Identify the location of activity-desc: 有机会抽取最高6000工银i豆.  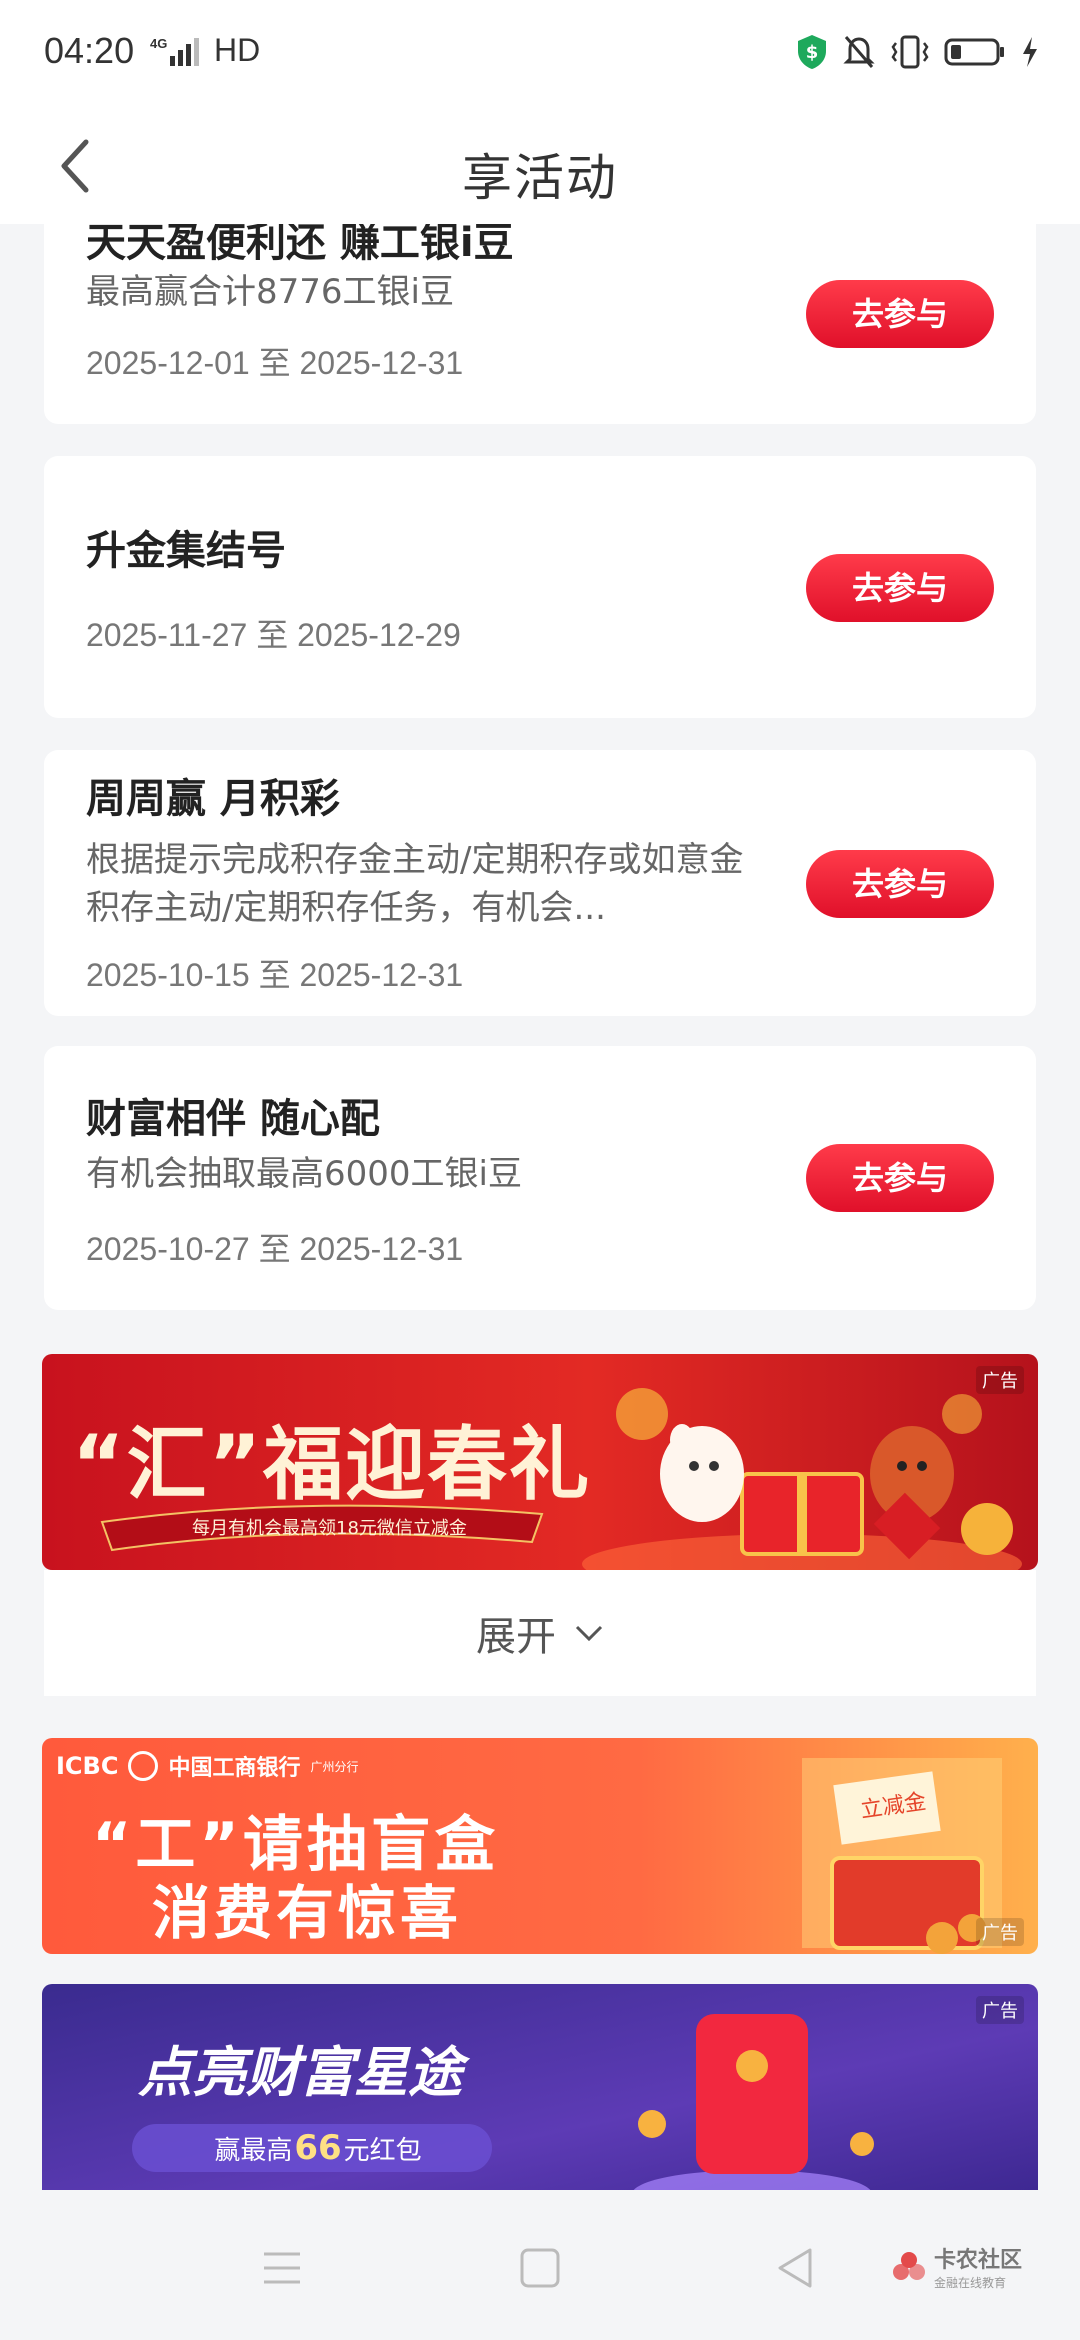
(304, 1174).